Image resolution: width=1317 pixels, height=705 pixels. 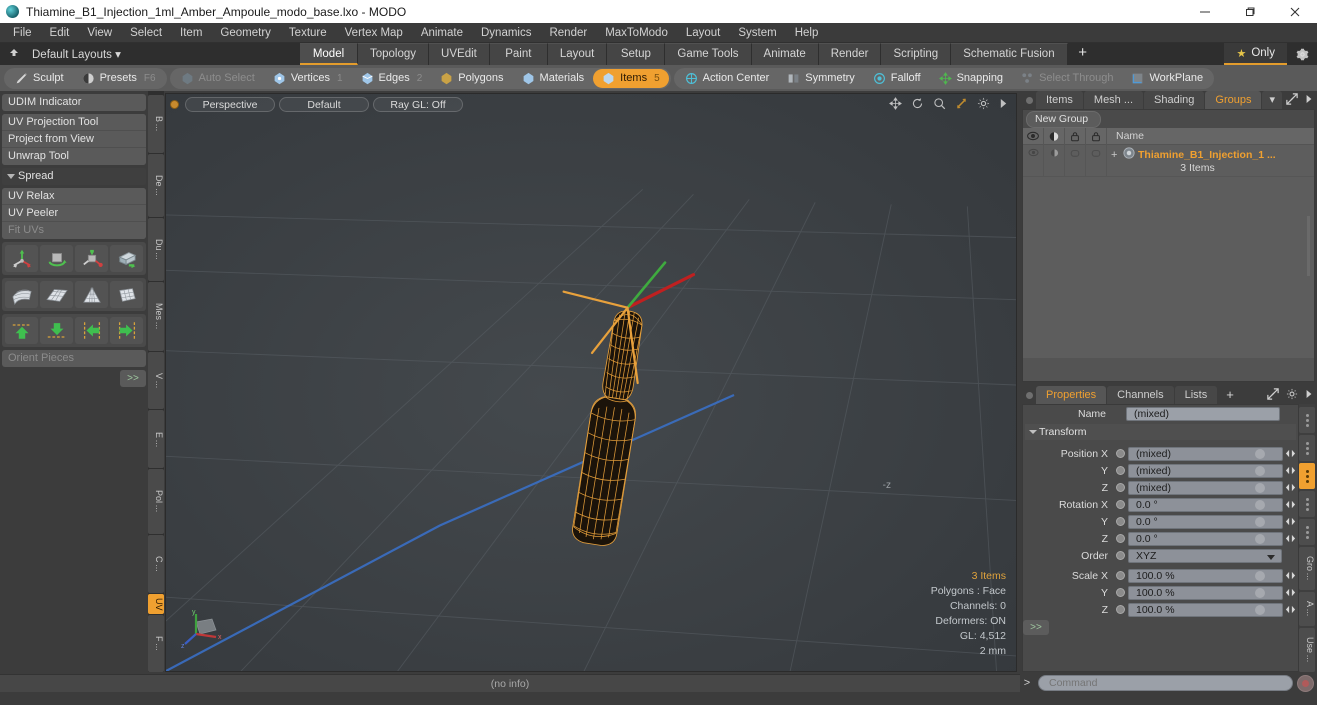 What do you see at coordinates (577, 54) in the screenshot?
I see `layout-tab-layout: Layout` at bounding box center [577, 54].